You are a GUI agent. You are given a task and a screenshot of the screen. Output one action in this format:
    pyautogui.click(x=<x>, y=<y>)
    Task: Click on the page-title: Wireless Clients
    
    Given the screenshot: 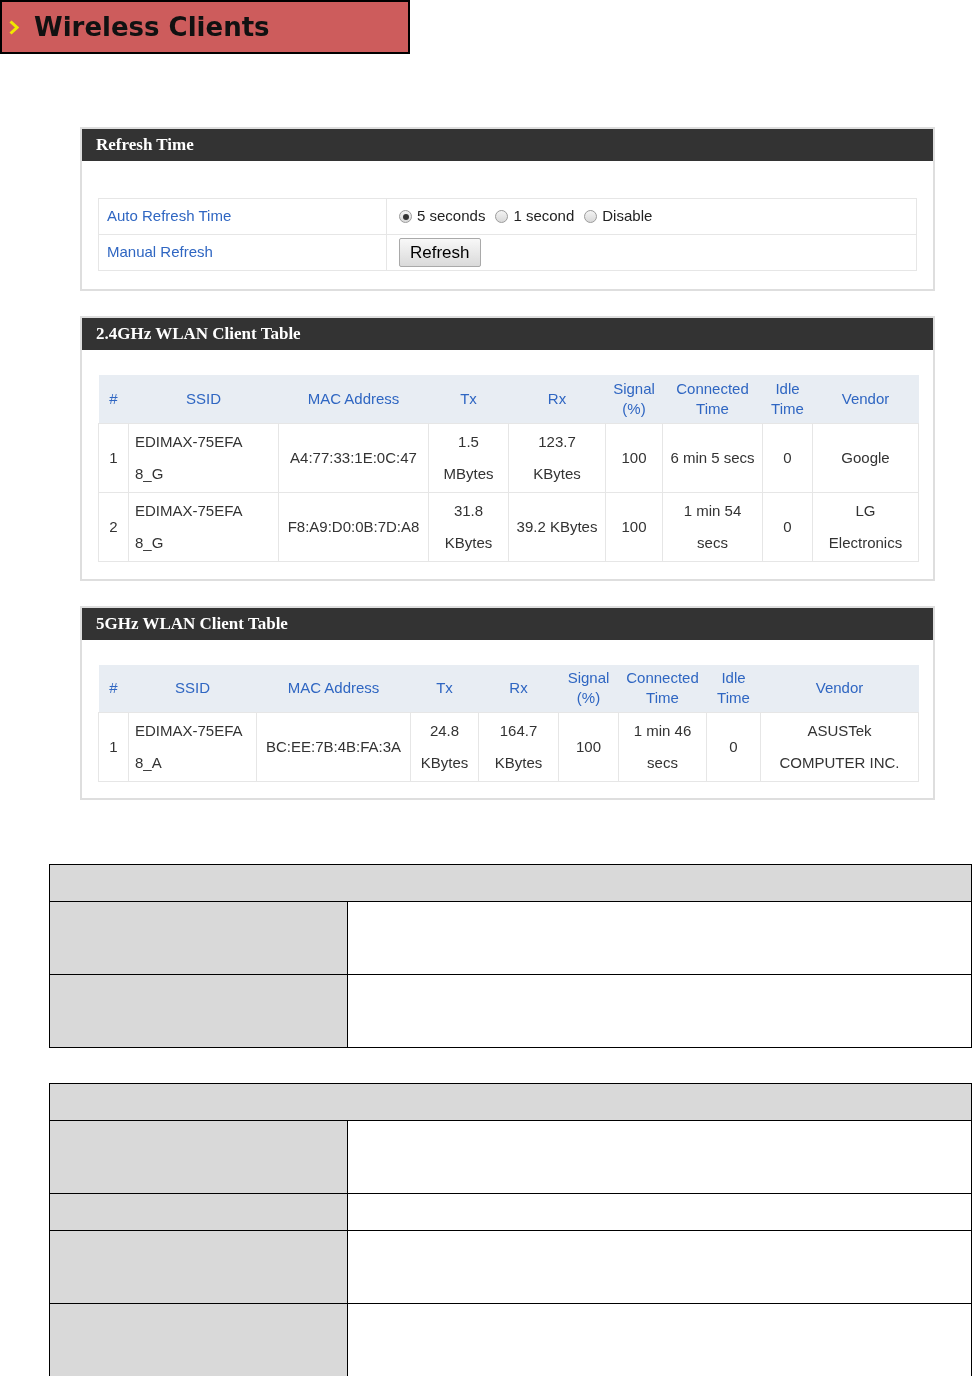 What is the action you would take?
    pyautogui.click(x=152, y=27)
    